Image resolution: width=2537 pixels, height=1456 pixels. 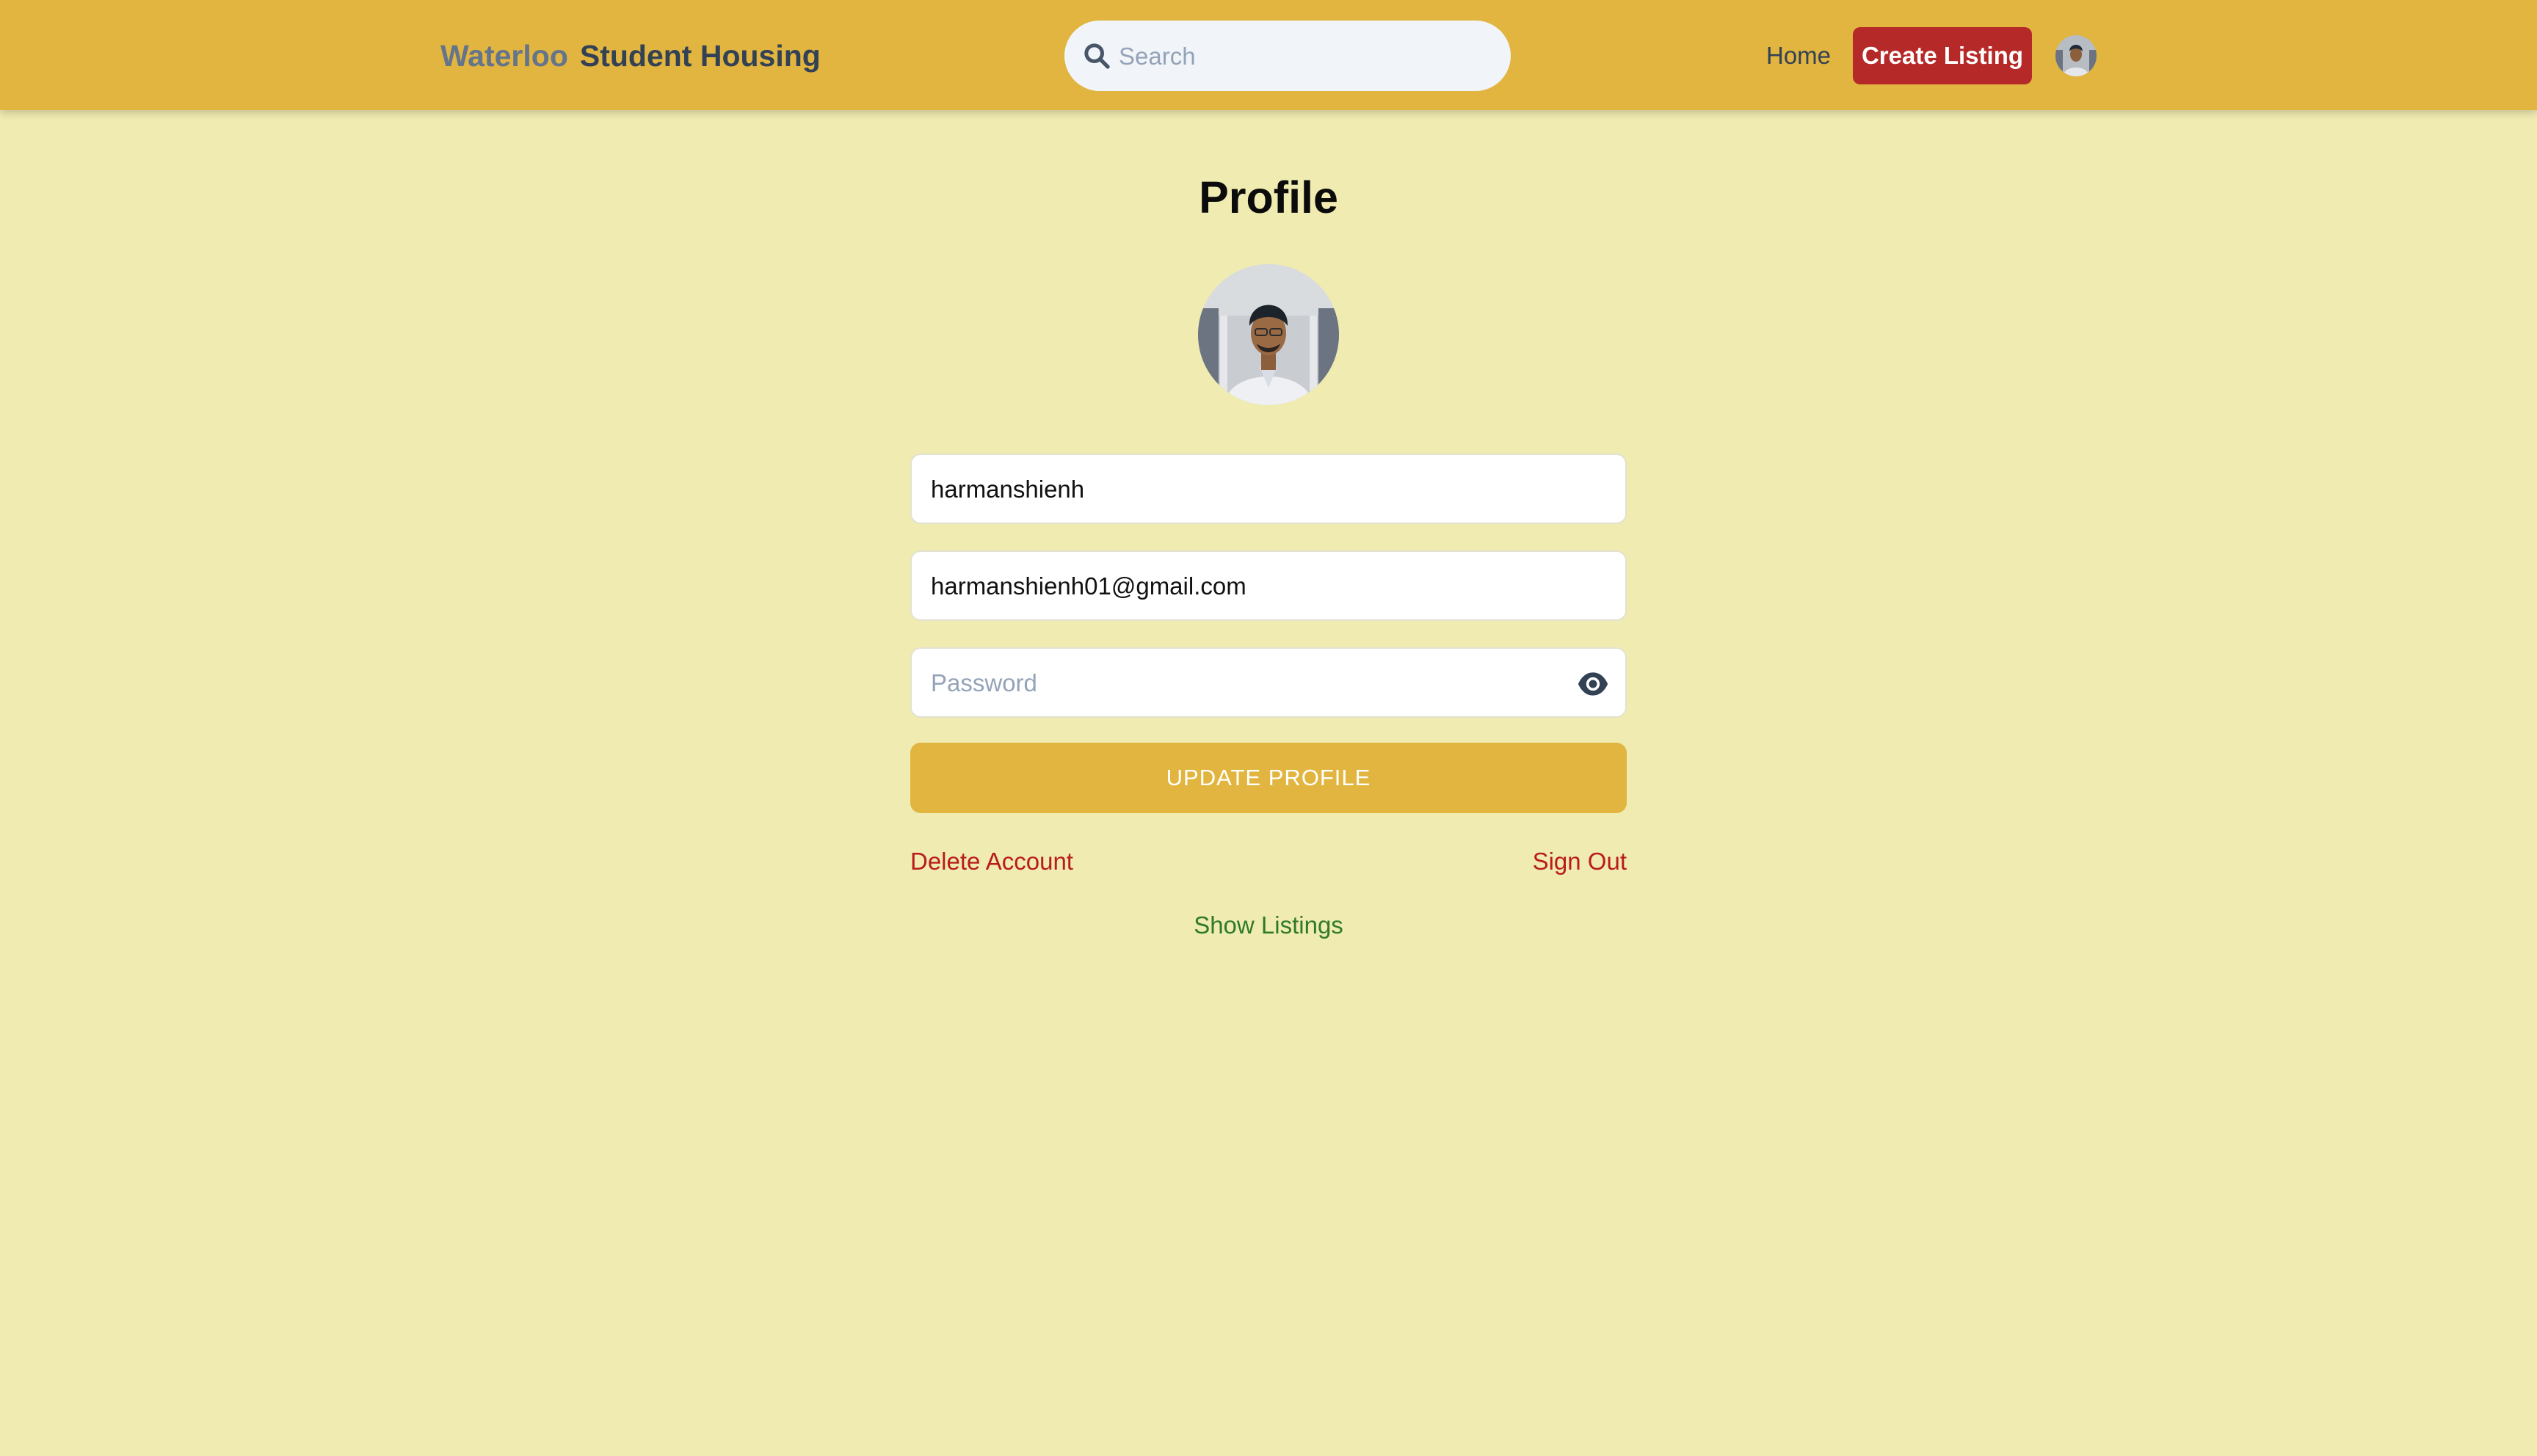 I want to click on username-field, so click(x=1268, y=489).